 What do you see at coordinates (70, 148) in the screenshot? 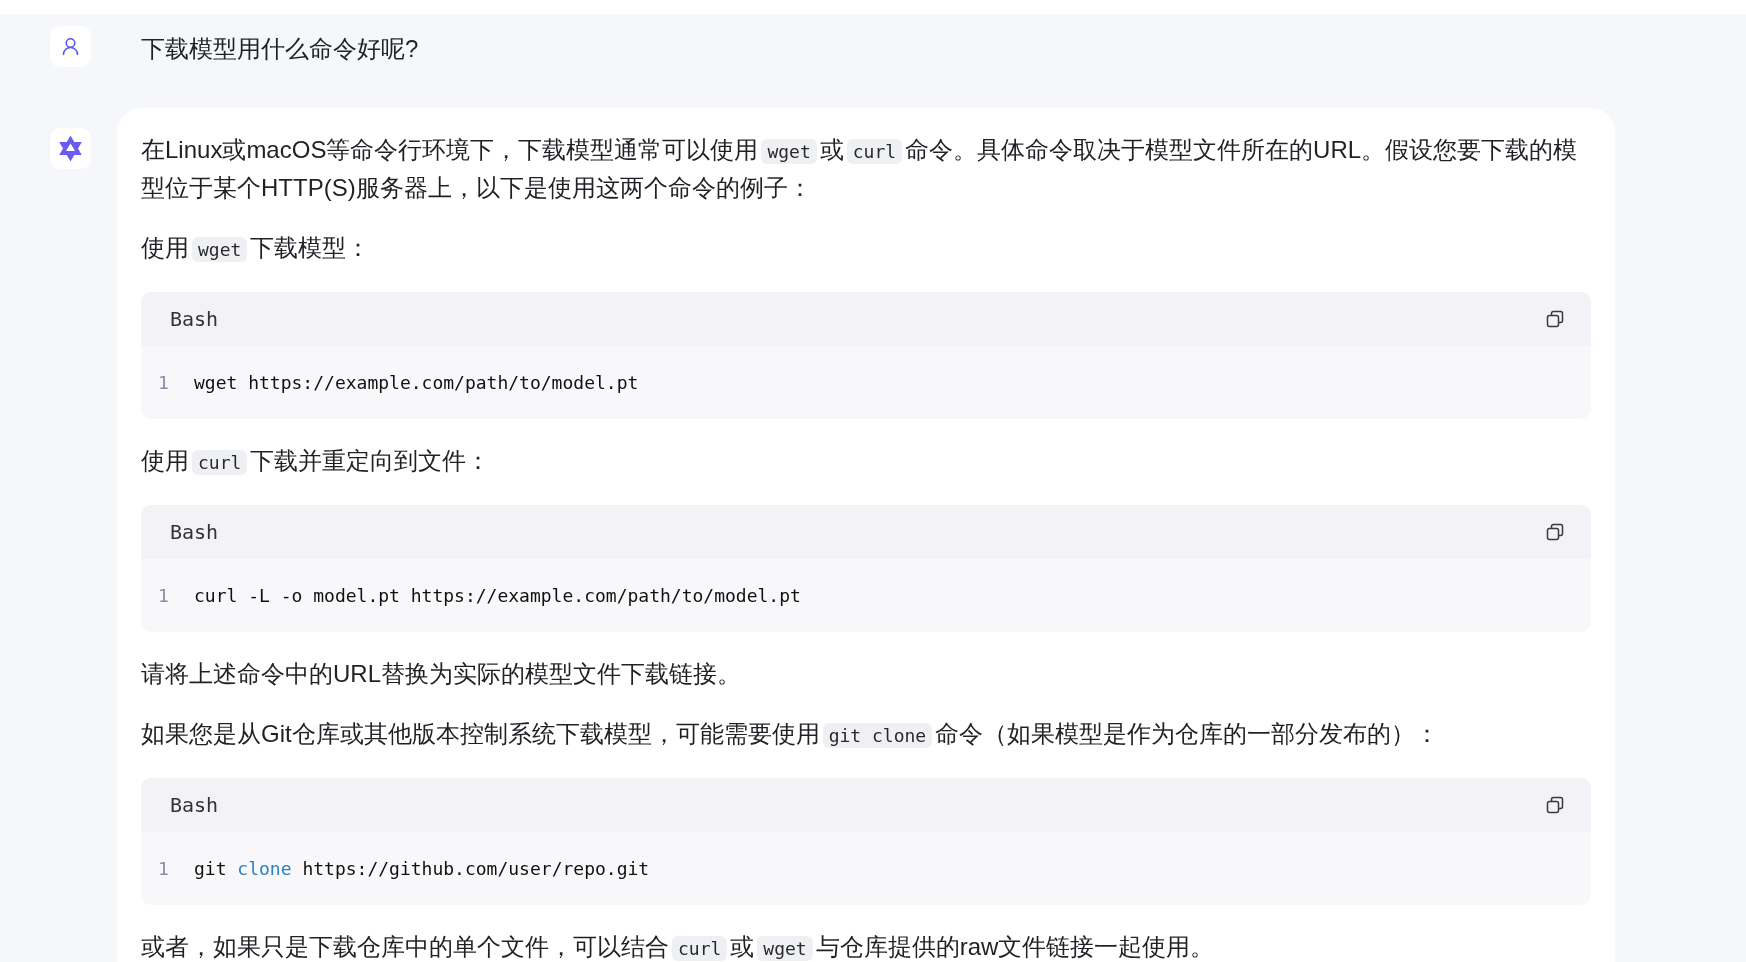
I see `star-logo-icon` at bounding box center [70, 148].